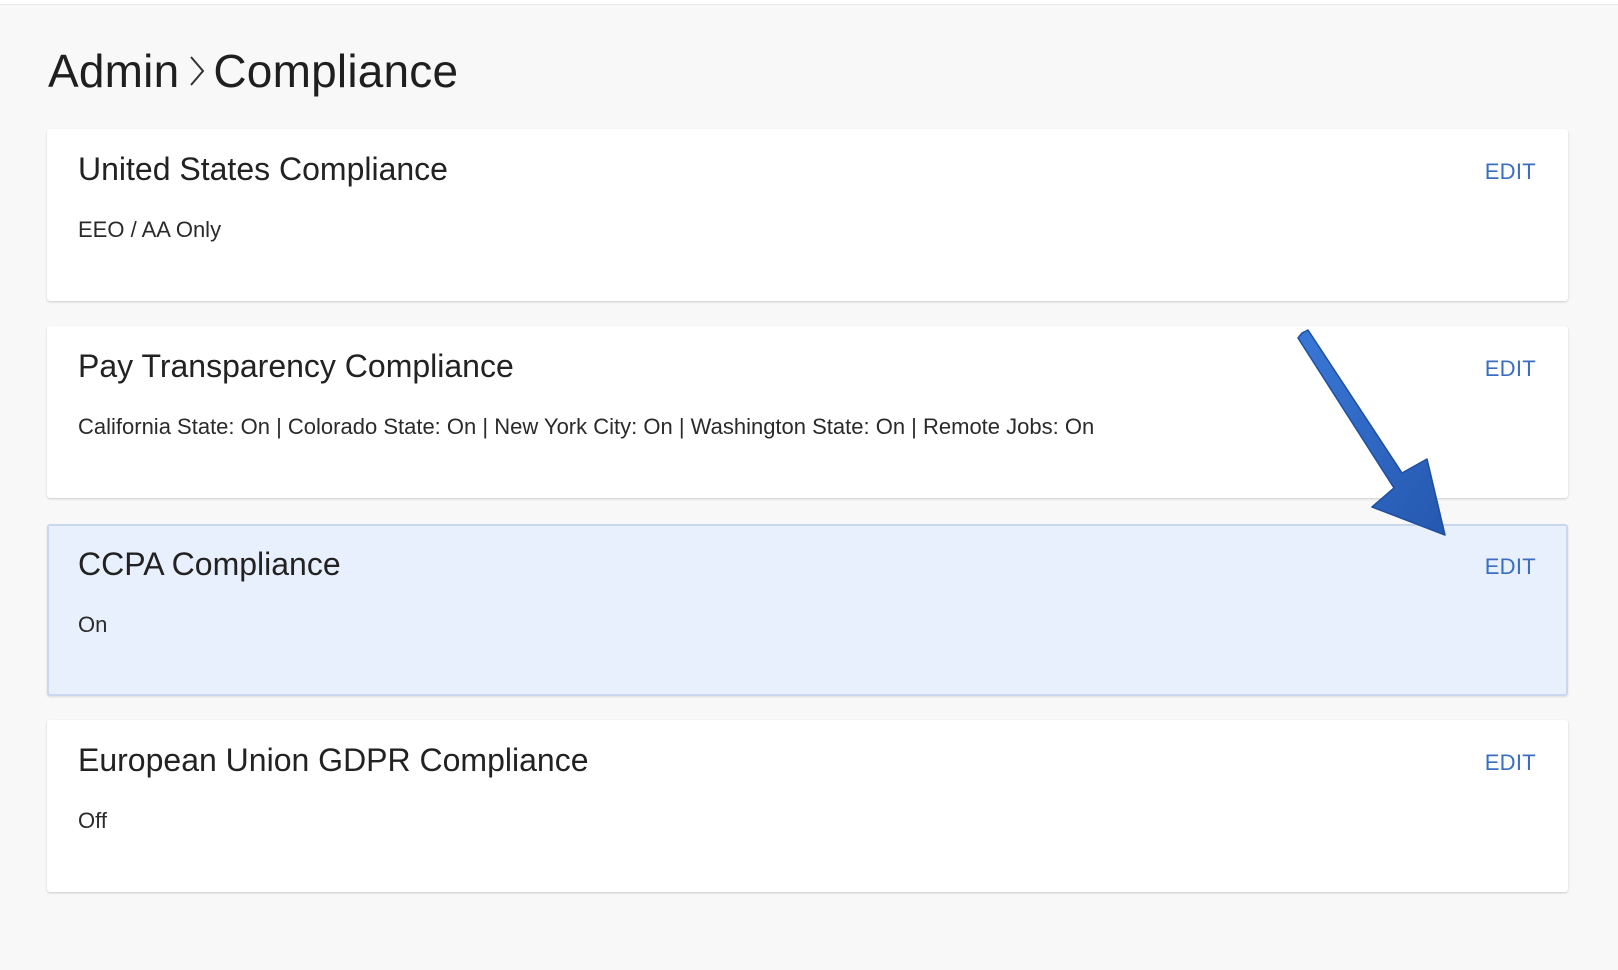  I want to click on section-title: CCPA Compliance, so click(209, 564).